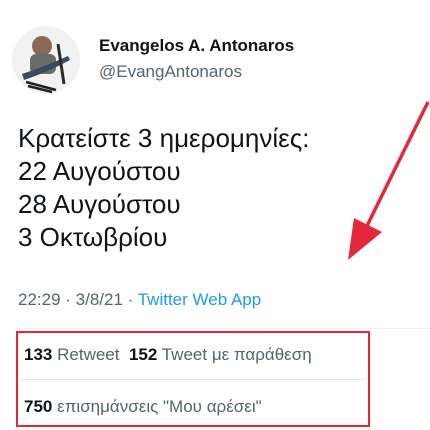 The height and width of the screenshot is (430, 430). I want to click on tweet-line: 28 Αυγούστου, so click(99, 204).